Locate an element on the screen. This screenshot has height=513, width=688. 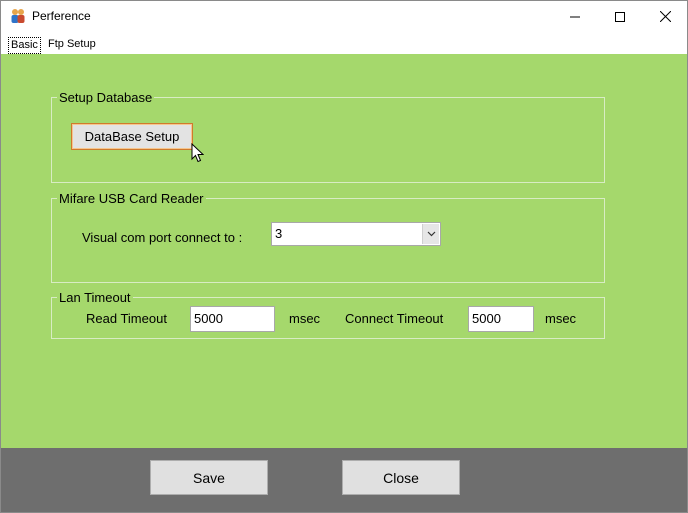
read-timeout-label: Read Timeout is located at coordinates (126, 318).